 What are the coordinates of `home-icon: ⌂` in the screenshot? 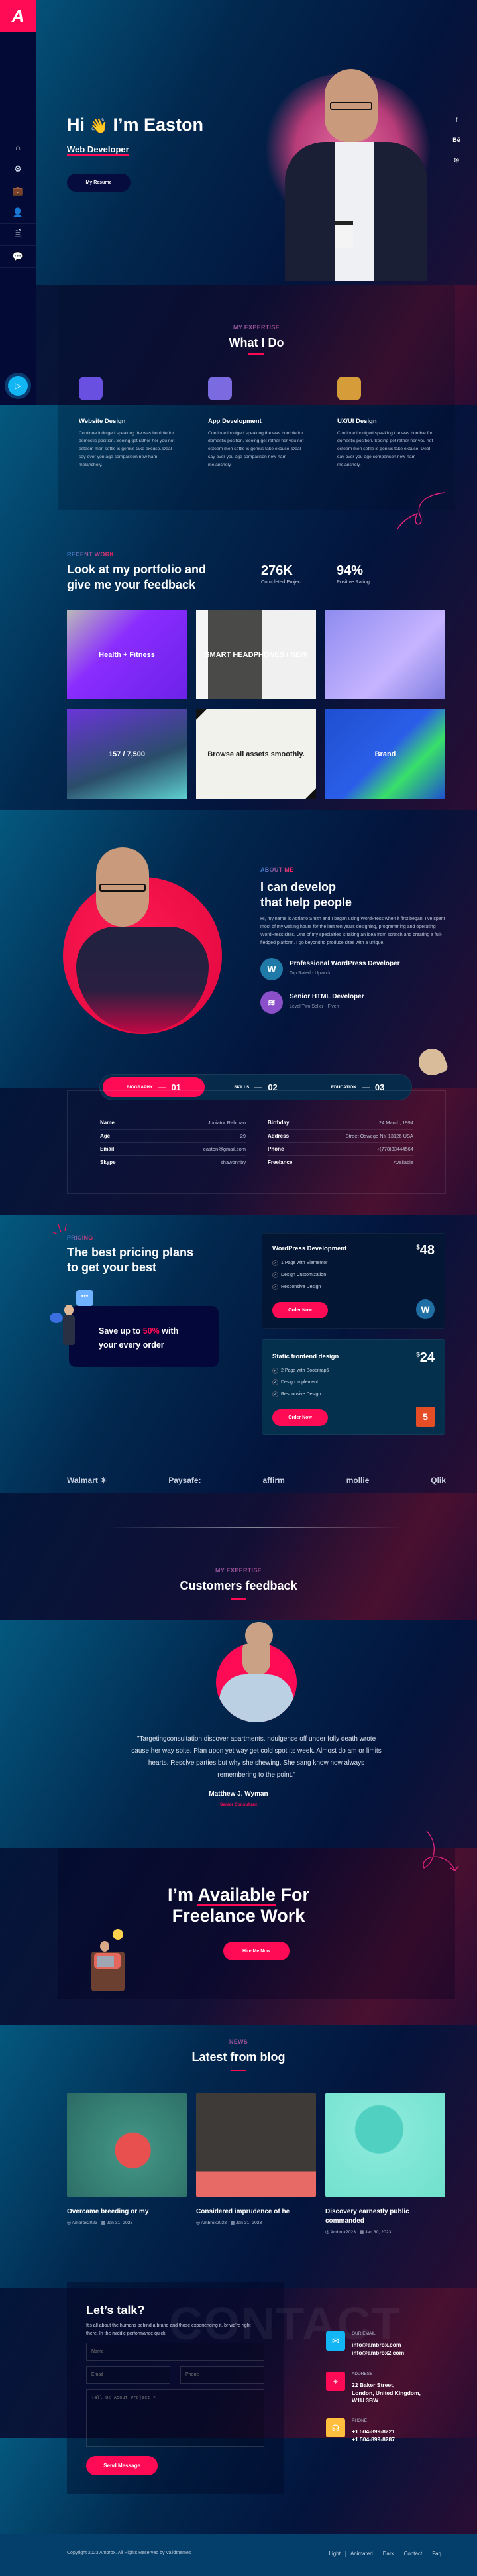 It's located at (18, 147).